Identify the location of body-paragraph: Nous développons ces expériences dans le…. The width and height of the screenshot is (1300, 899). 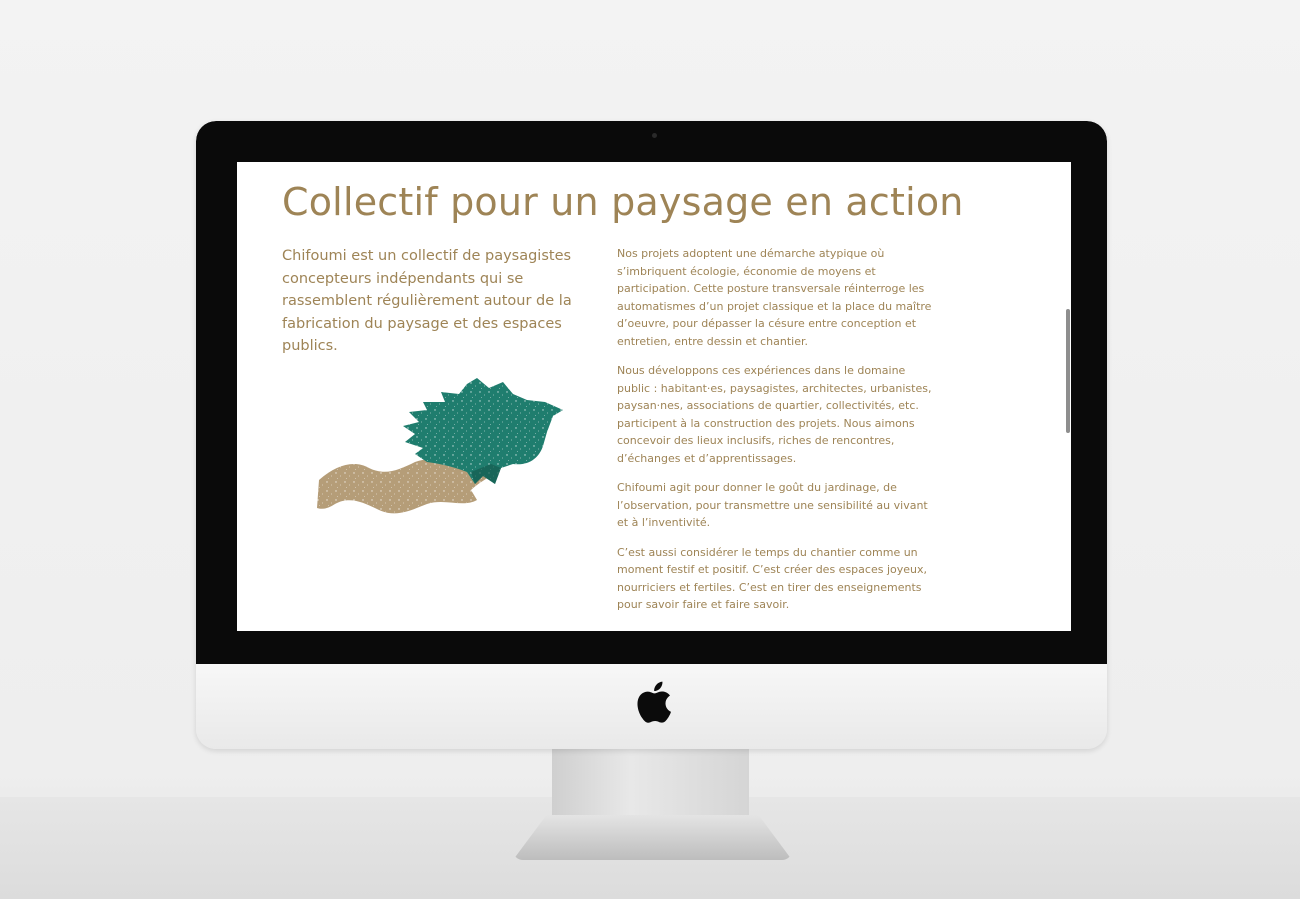
(774, 414).